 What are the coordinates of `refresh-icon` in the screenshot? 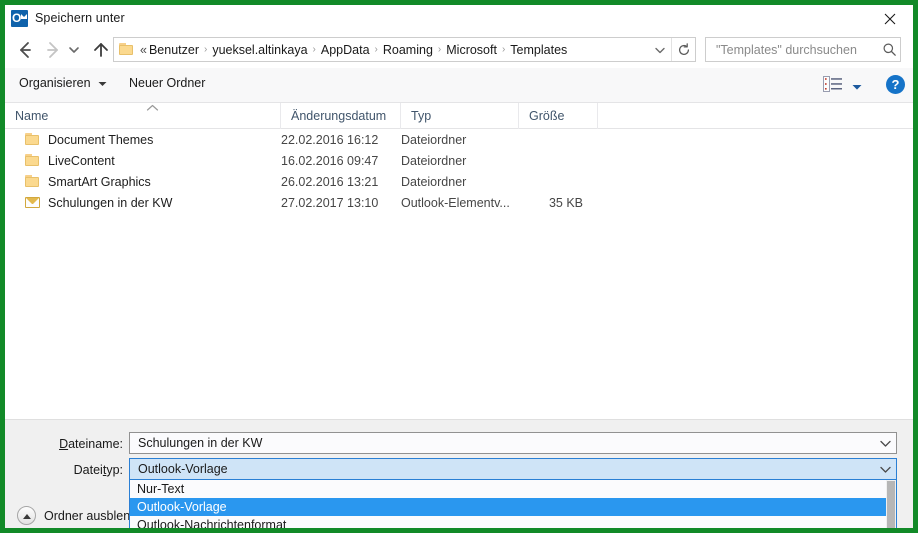 It's located at (683, 49).